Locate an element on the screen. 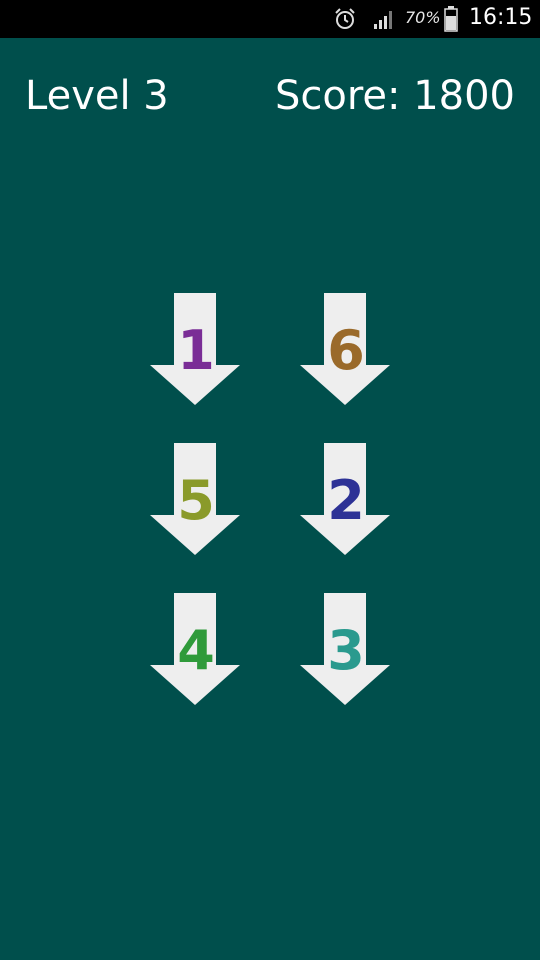  tile-number: 1 is located at coordinates (196, 350).